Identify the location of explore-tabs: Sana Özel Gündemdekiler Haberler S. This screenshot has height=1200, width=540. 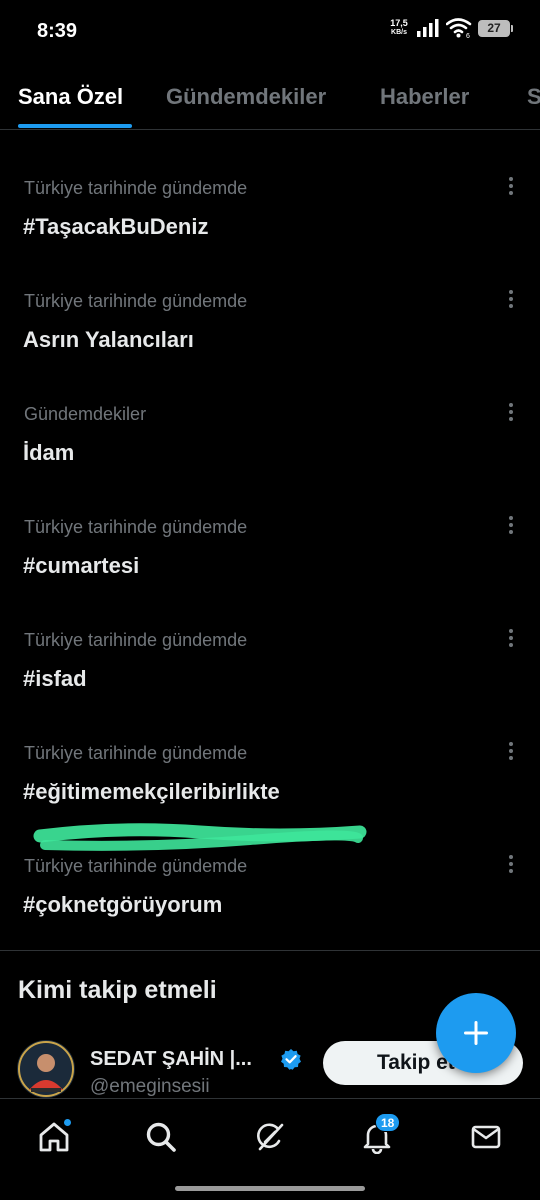
(270, 101).